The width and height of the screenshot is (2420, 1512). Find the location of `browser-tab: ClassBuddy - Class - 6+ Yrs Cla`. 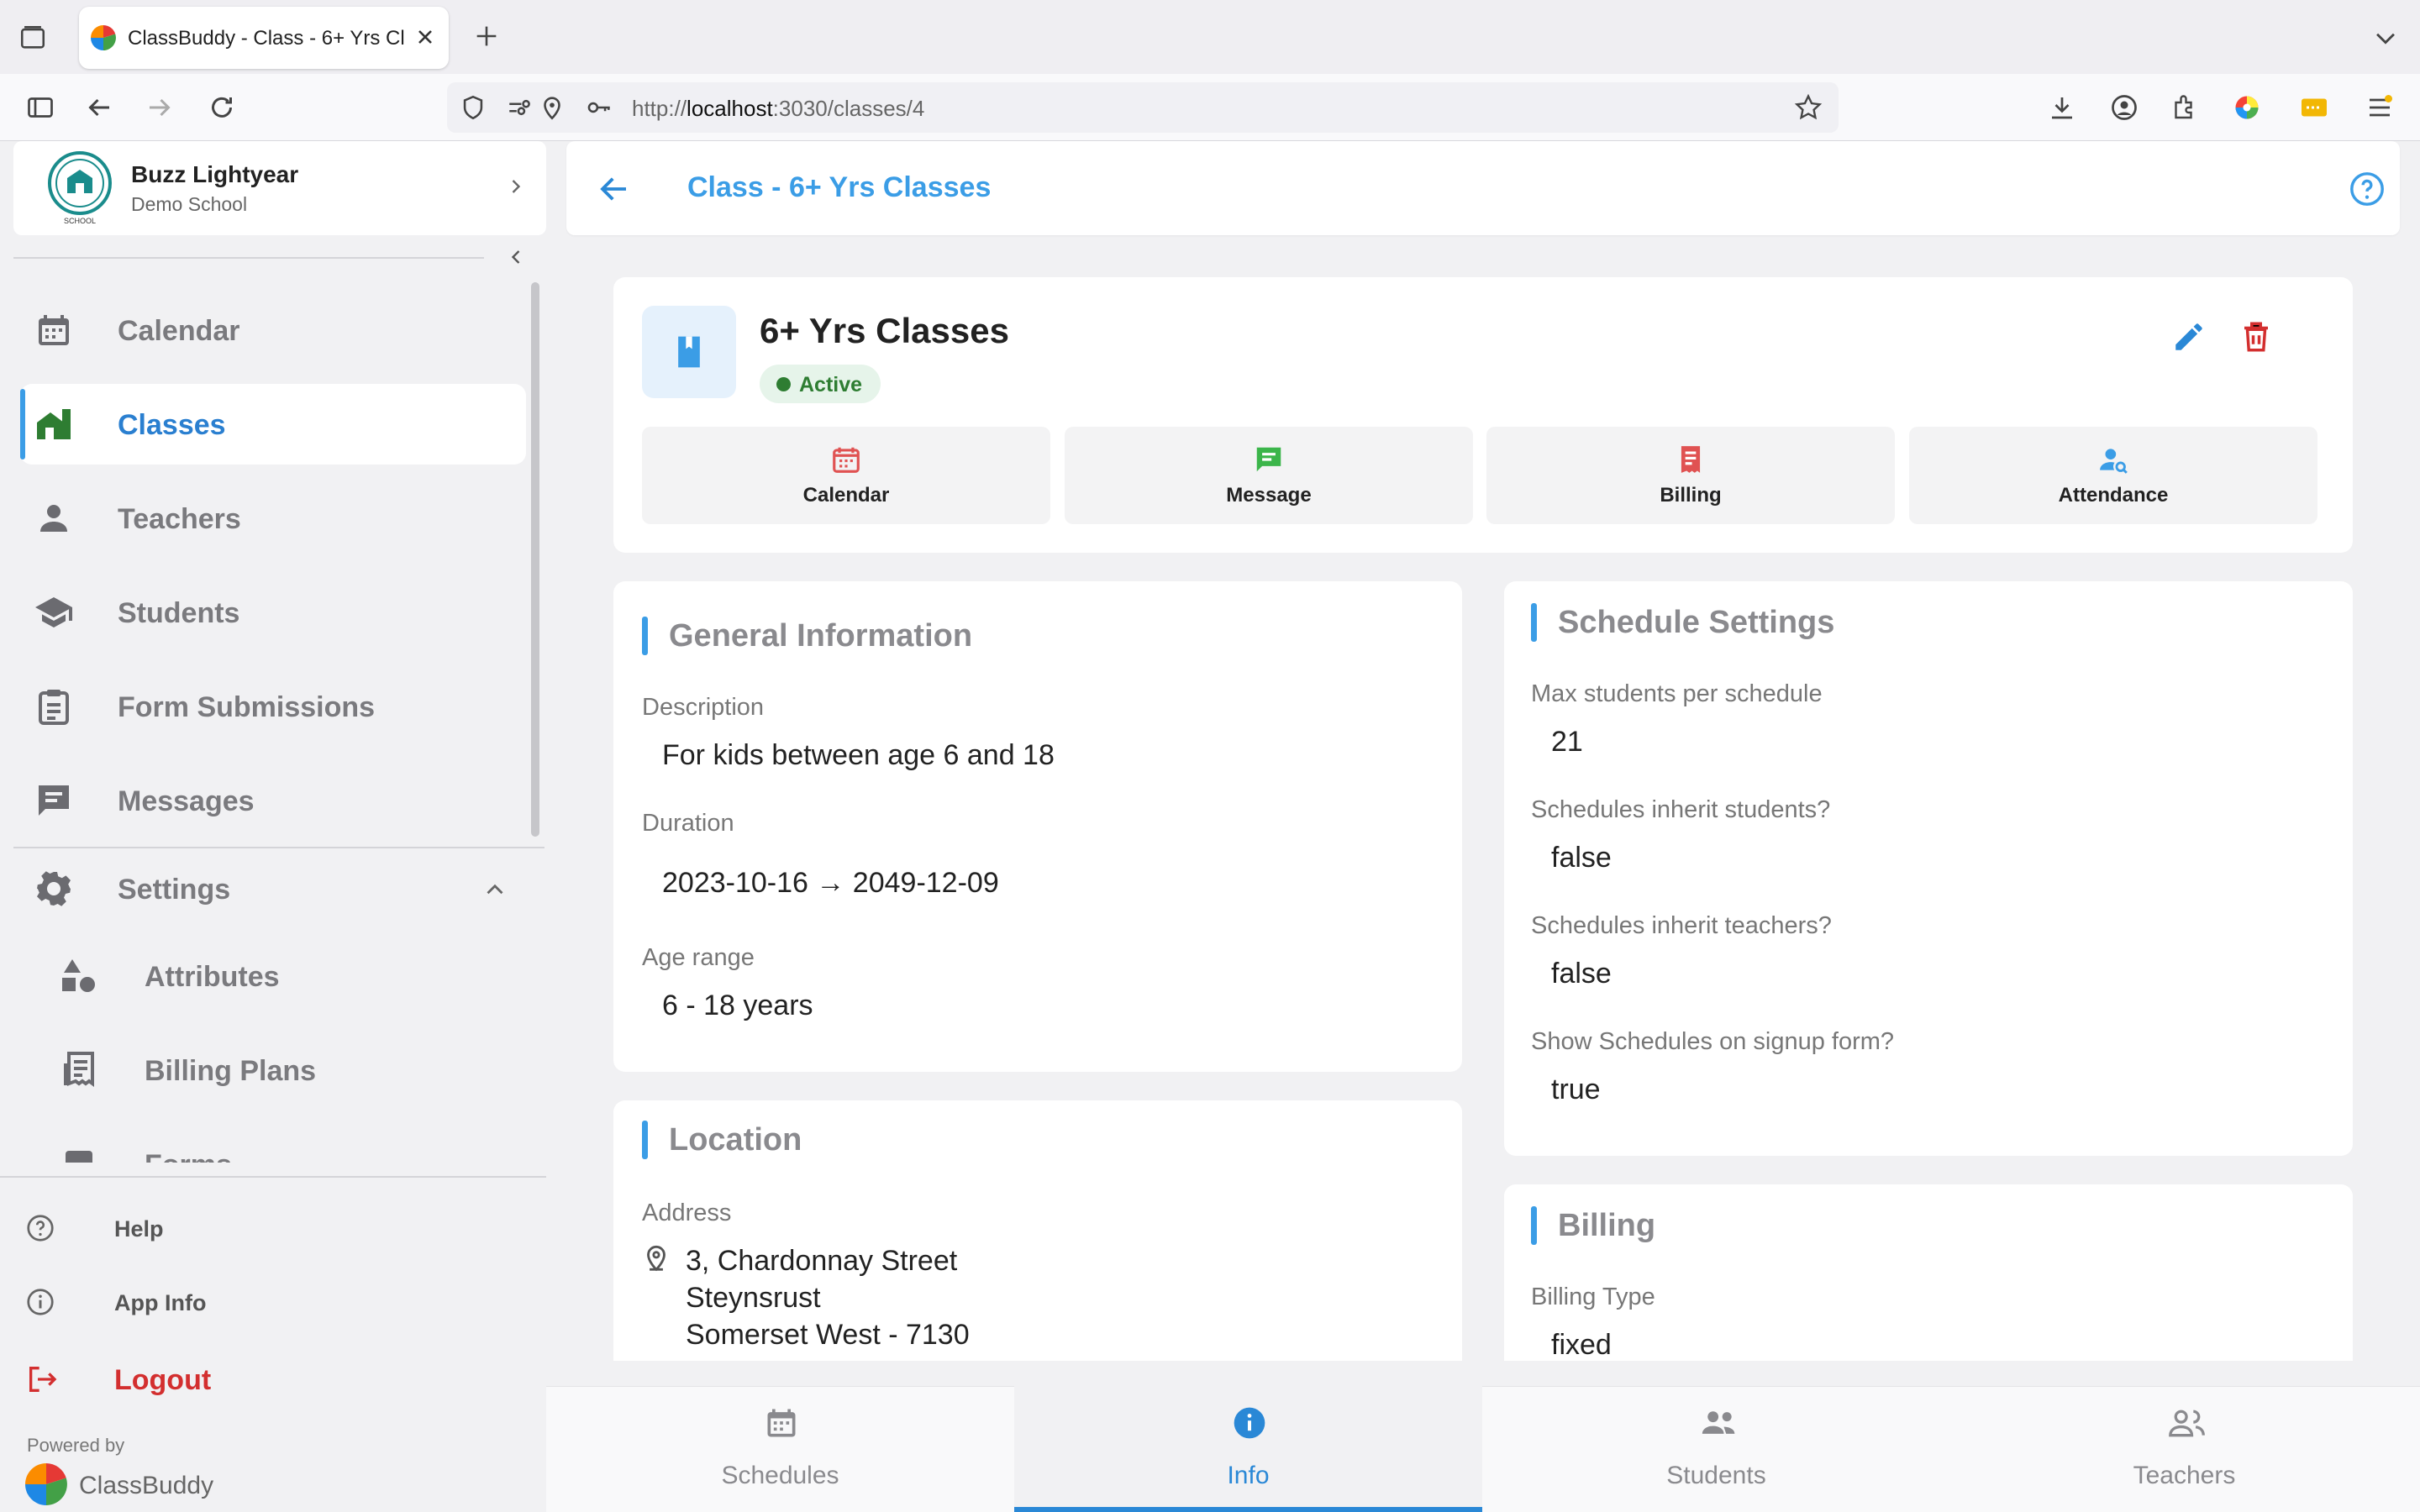

browser-tab: ClassBuddy - Class - 6+ Yrs Cla is located at coordinates (264, 38).